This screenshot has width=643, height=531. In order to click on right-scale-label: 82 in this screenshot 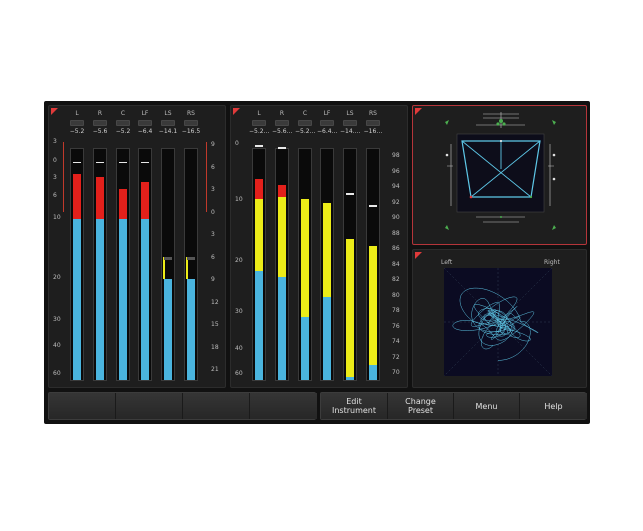, I will do `click(396, 279)`.